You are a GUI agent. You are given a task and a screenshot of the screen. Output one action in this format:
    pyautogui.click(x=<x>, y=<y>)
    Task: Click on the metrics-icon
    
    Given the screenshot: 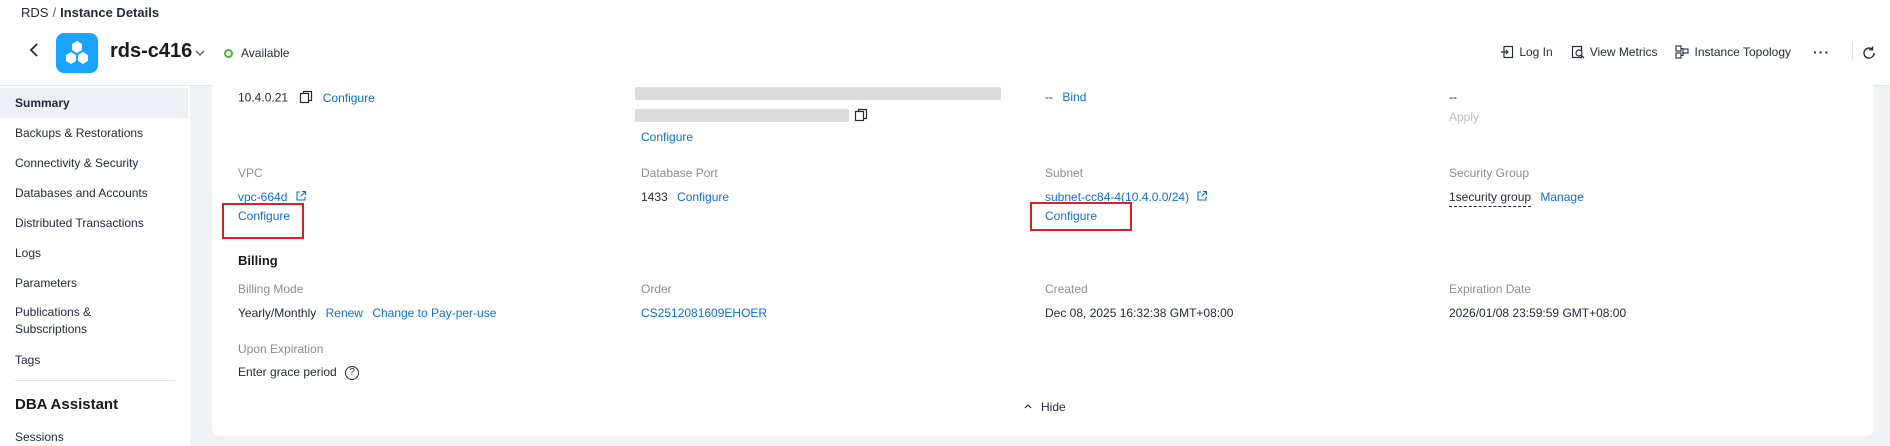 What is the action you would take?
    pyautogui.click(x=1578, y=52)
    